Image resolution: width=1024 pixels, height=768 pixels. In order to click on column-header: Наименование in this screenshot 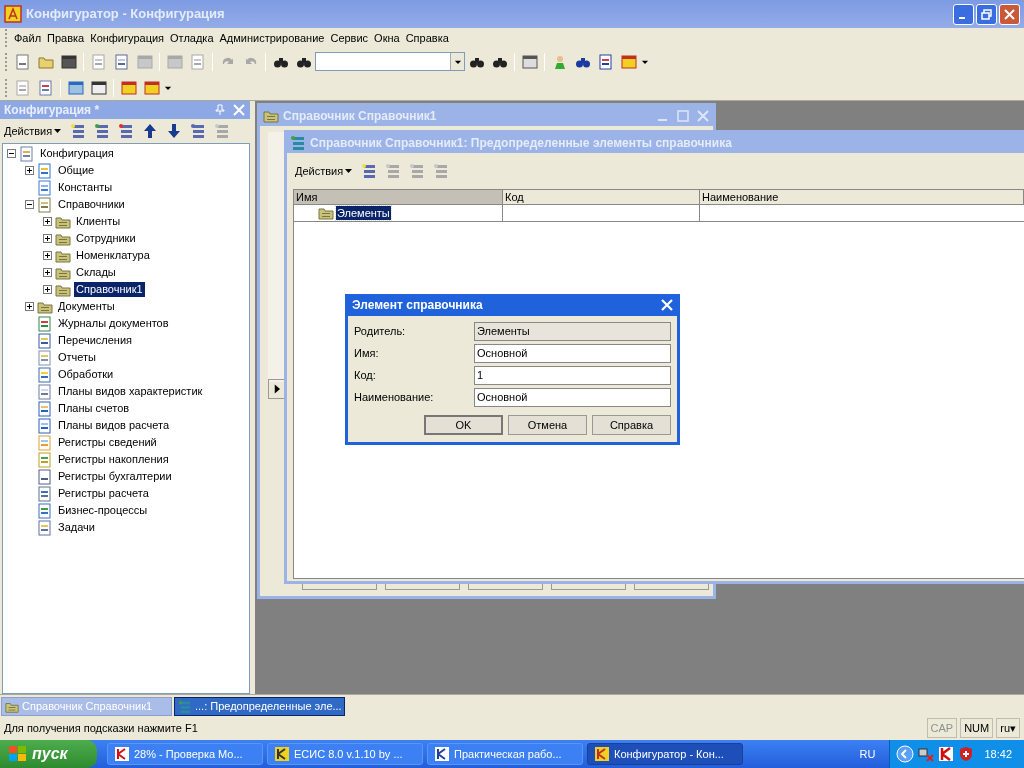, I will do `click(862, 197)`.